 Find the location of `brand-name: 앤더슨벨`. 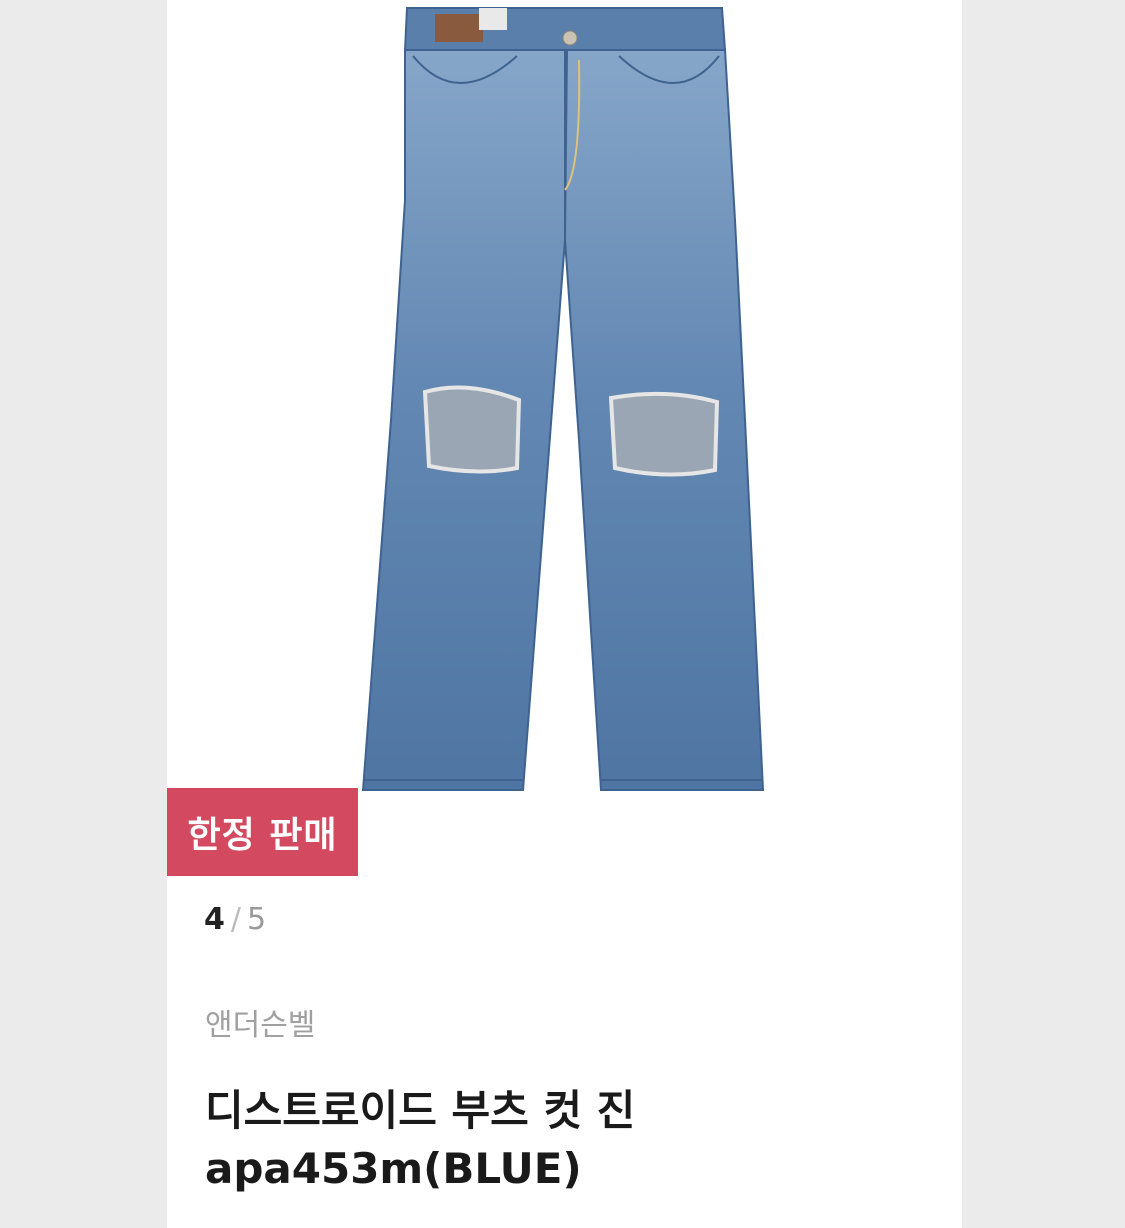

brand-name: 앤더슨벨 is located at coordinates (260, 1022).